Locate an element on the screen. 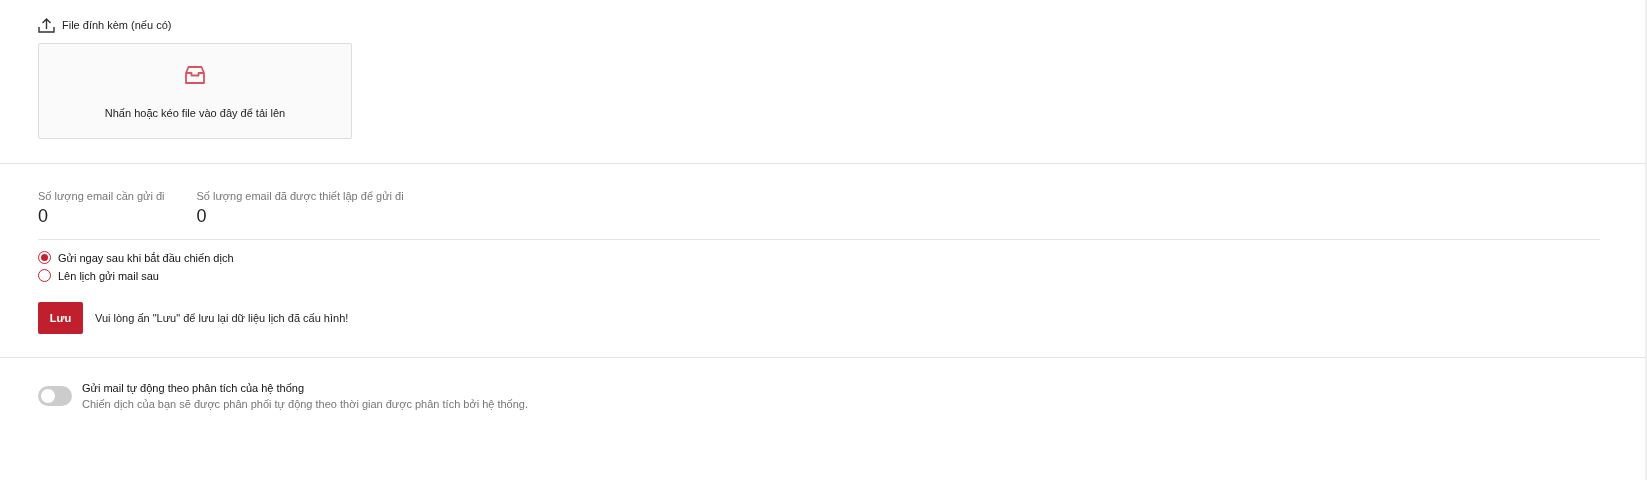  radio-label: Gửi ngay sau khi bắt đầu chiến dịch is located at coordinates (146, 257).